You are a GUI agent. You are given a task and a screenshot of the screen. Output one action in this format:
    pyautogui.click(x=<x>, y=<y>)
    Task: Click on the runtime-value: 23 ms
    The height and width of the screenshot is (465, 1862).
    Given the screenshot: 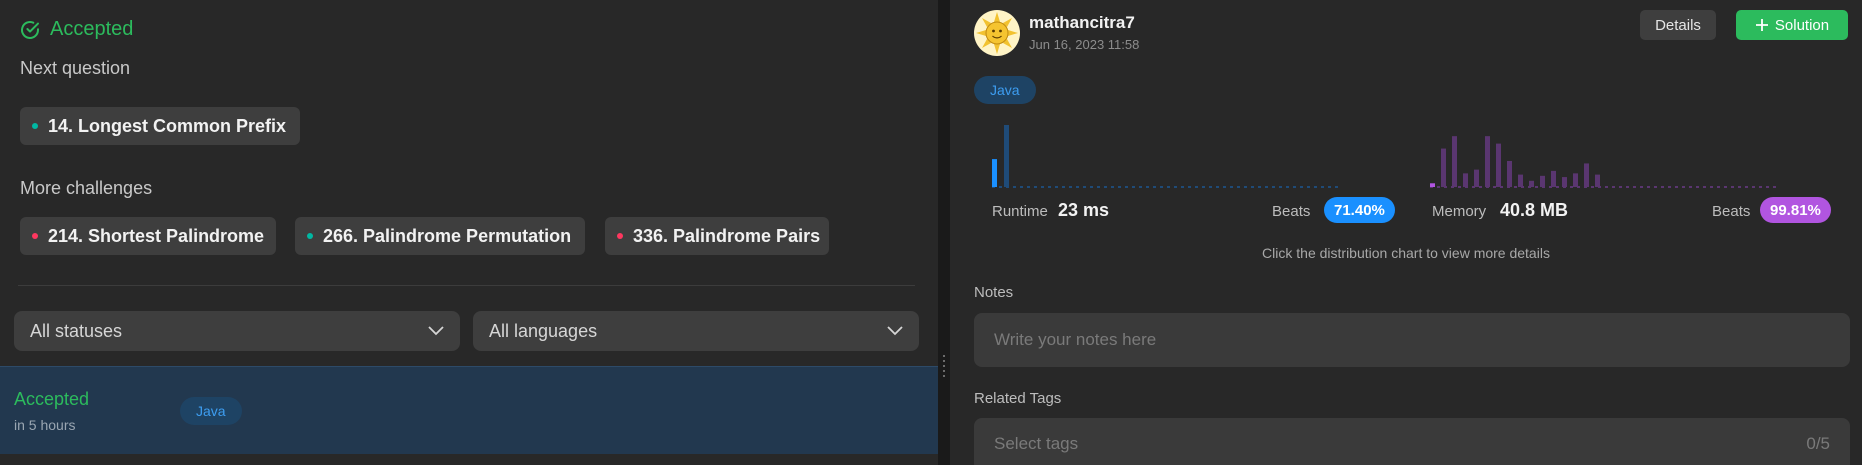 What is the action you would take?
    pyautogui.click(x=1084, y=210)
    